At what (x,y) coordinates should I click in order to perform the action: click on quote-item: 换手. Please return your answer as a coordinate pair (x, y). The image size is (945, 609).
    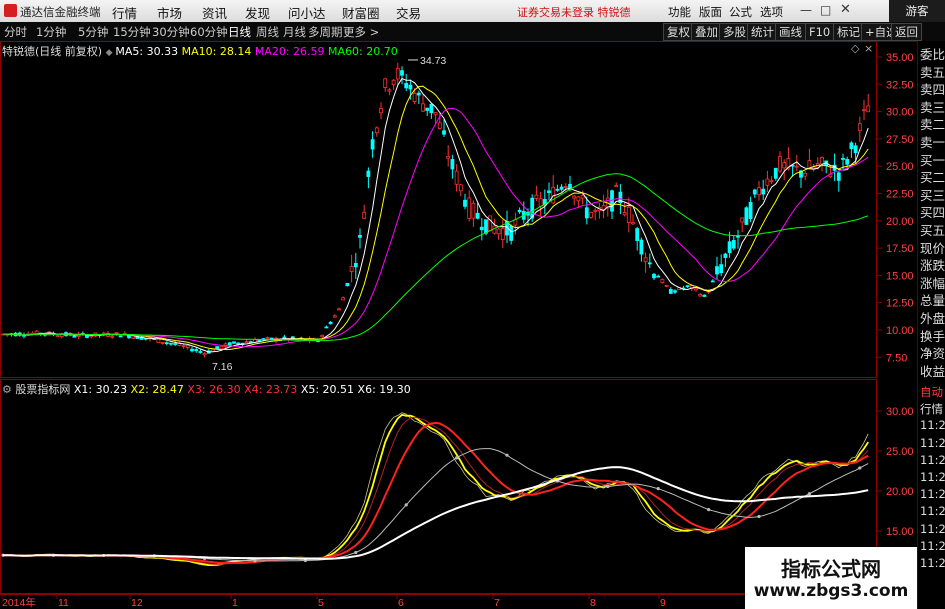
    Looking at the image, I should click on (932, 335).